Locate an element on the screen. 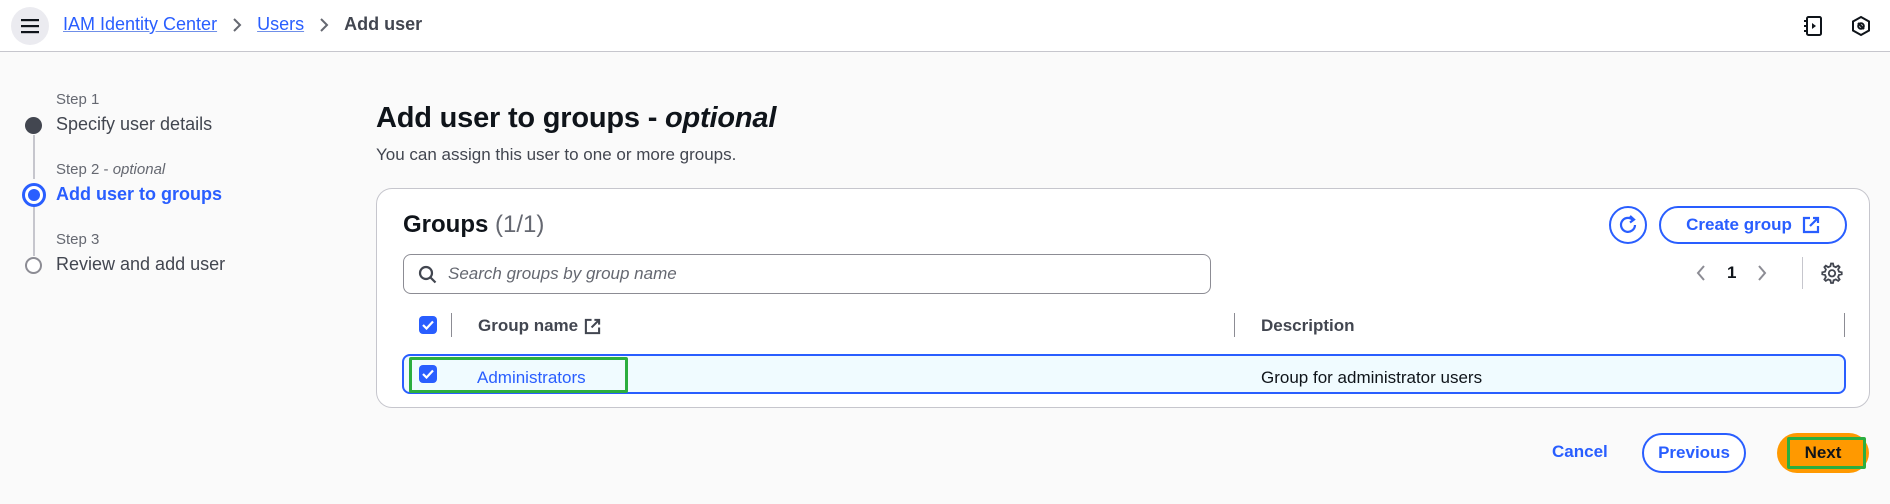  column-header-description-label: Description is located at coordinates (1308, 325).